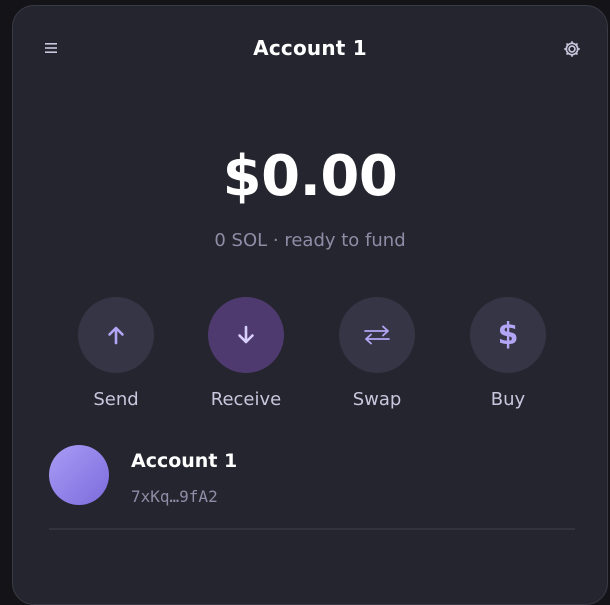 The height and width of the screenshot is (605, 610). I want to click on swap-circle, so click(377, 335).